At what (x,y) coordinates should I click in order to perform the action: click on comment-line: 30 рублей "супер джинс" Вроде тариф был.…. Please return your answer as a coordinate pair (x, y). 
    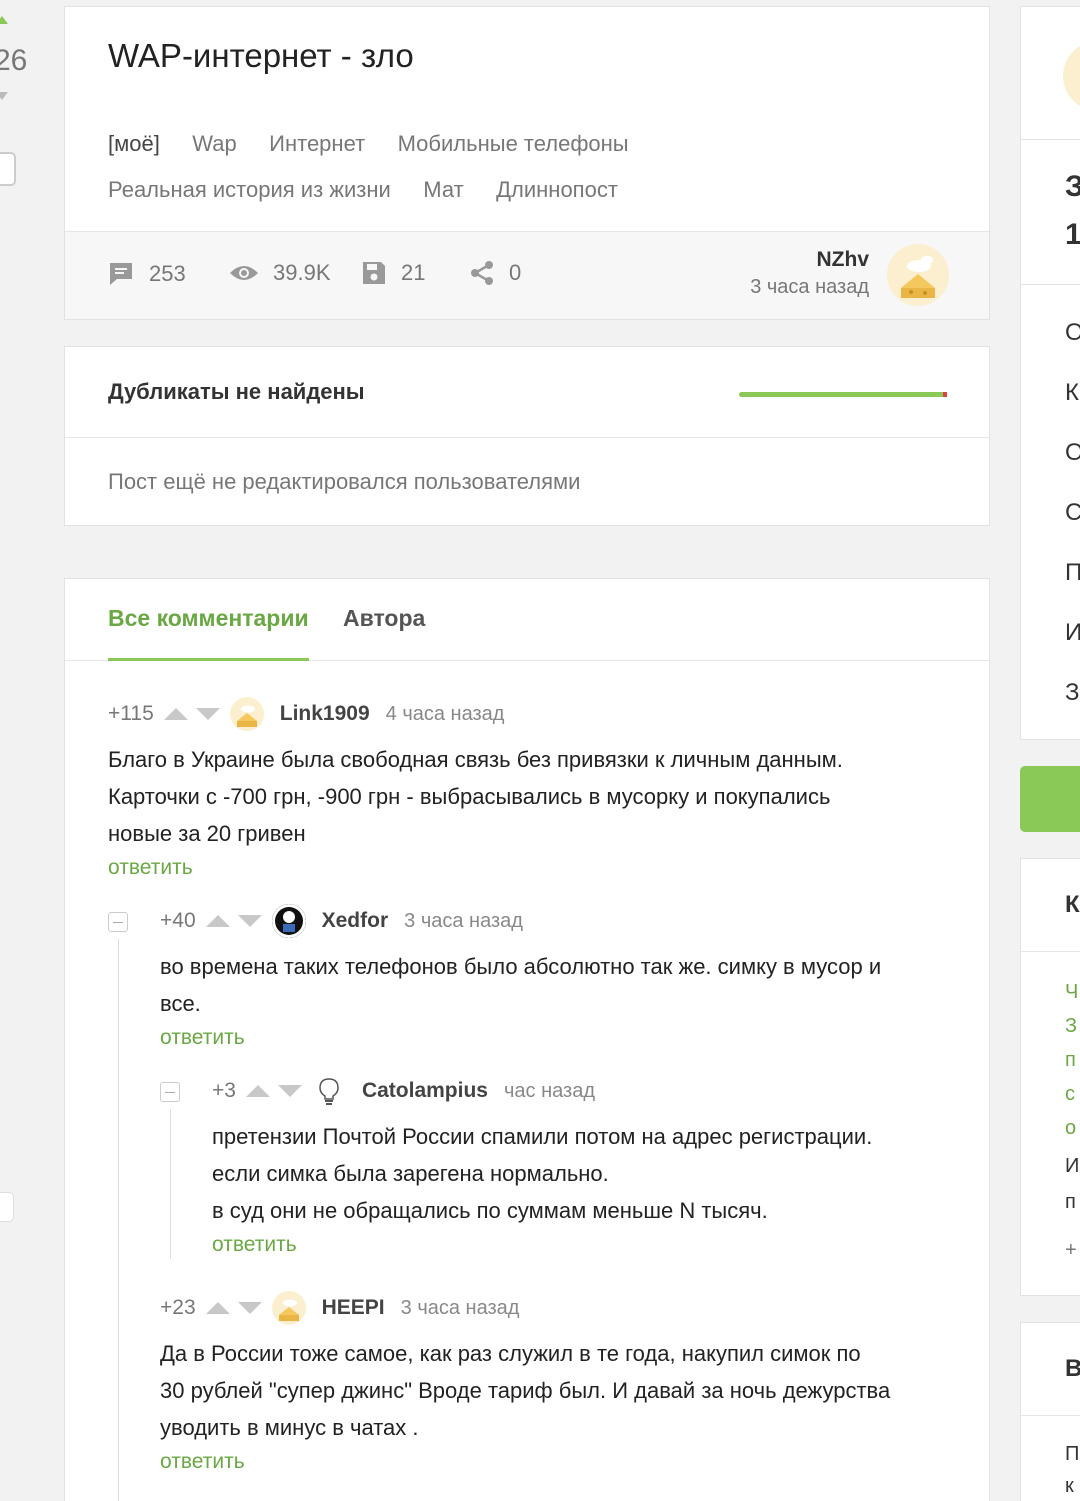
    Looking at the image, I should click on (525, 1390).